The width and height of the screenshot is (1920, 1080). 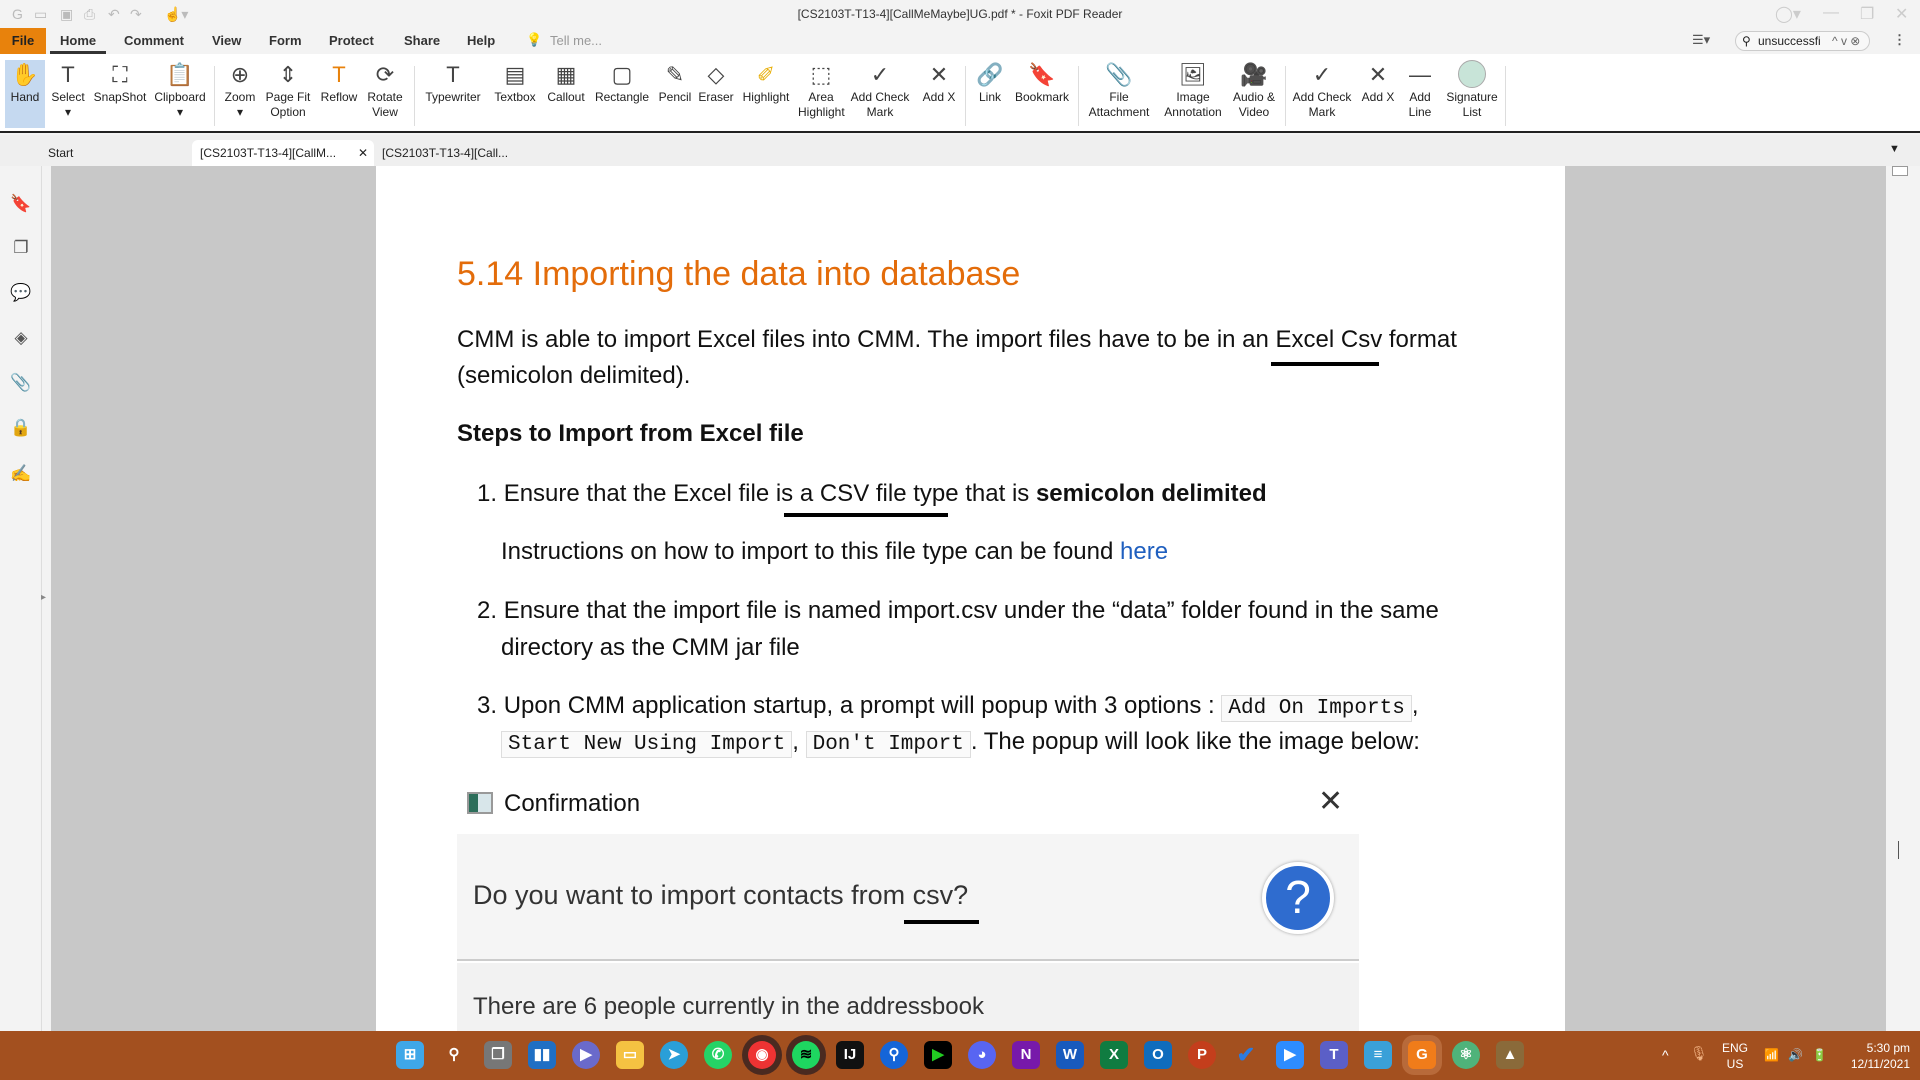 I want to click on underline-mark, so click(x=866, y=515).